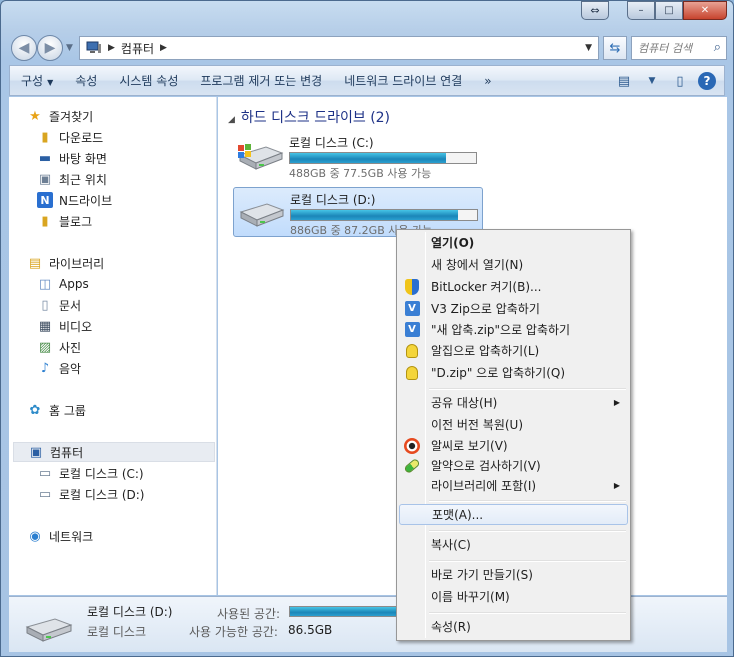 The height and width of the screenshot is (657, 734). I want to click on computer-icon: ▣, so click(36, 452).